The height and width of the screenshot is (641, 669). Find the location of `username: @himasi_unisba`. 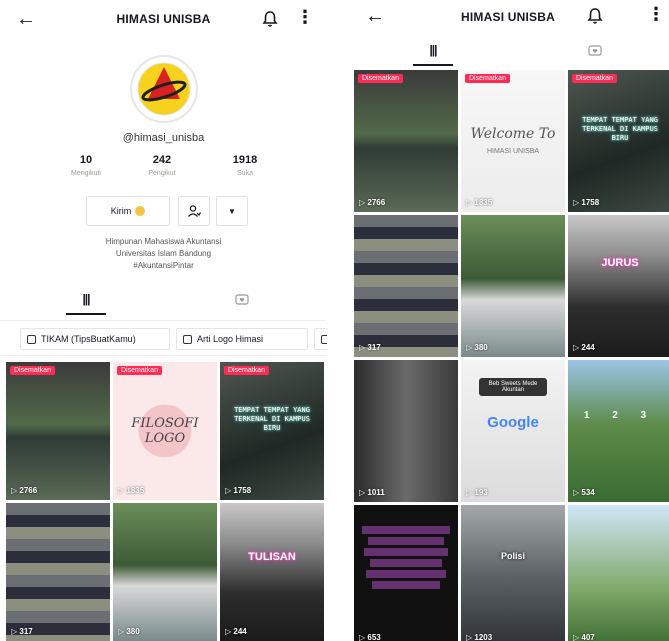

username: @himasi_unisba is located at coordinates (163, 138).